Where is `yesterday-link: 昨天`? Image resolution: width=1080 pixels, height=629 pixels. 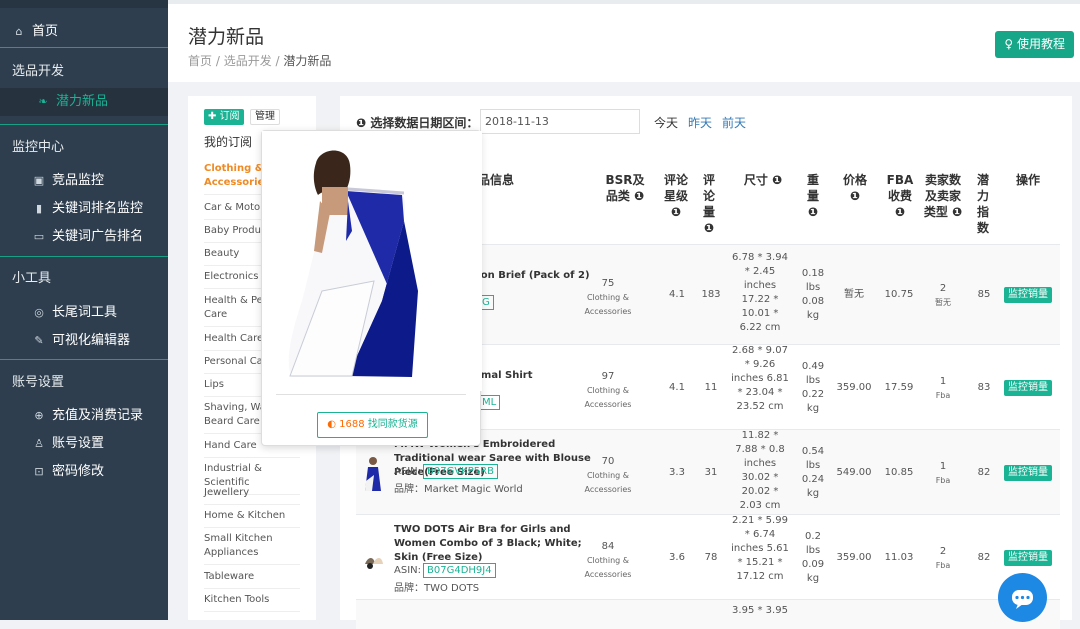 yesterday-link: 昨天 is located at coordinates (700, 122).